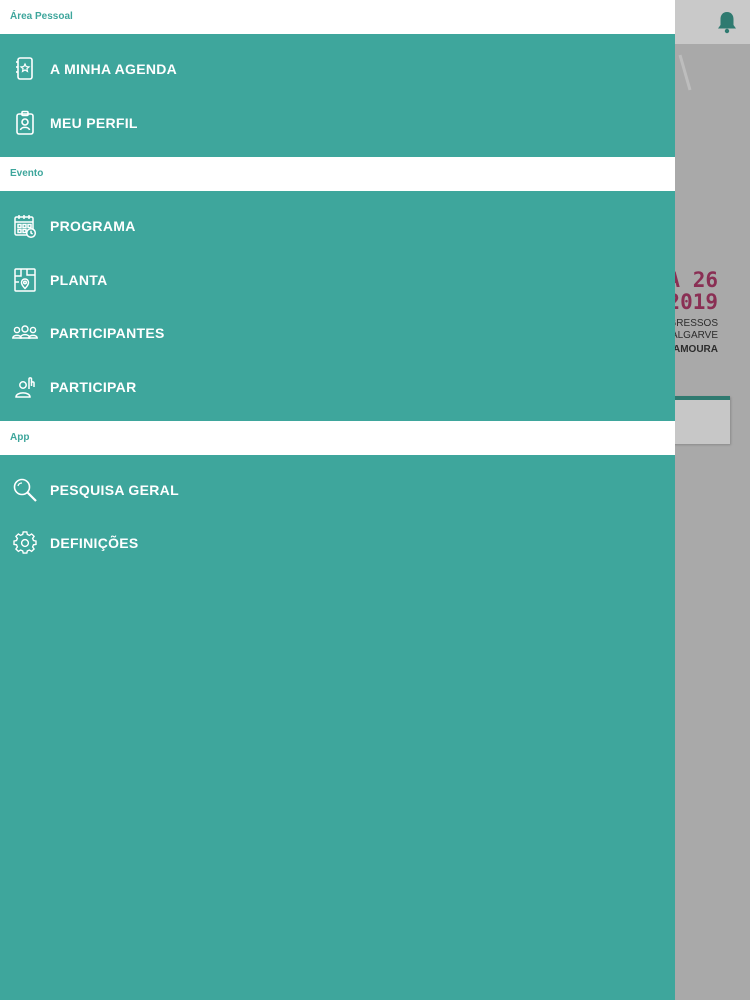 This screenshot has height=1000, width=750. What do you see at coordinates (337, 17) in the screenshot?
I see `section-header-personal: Área Pessoal` at bounding box center [337, 17].